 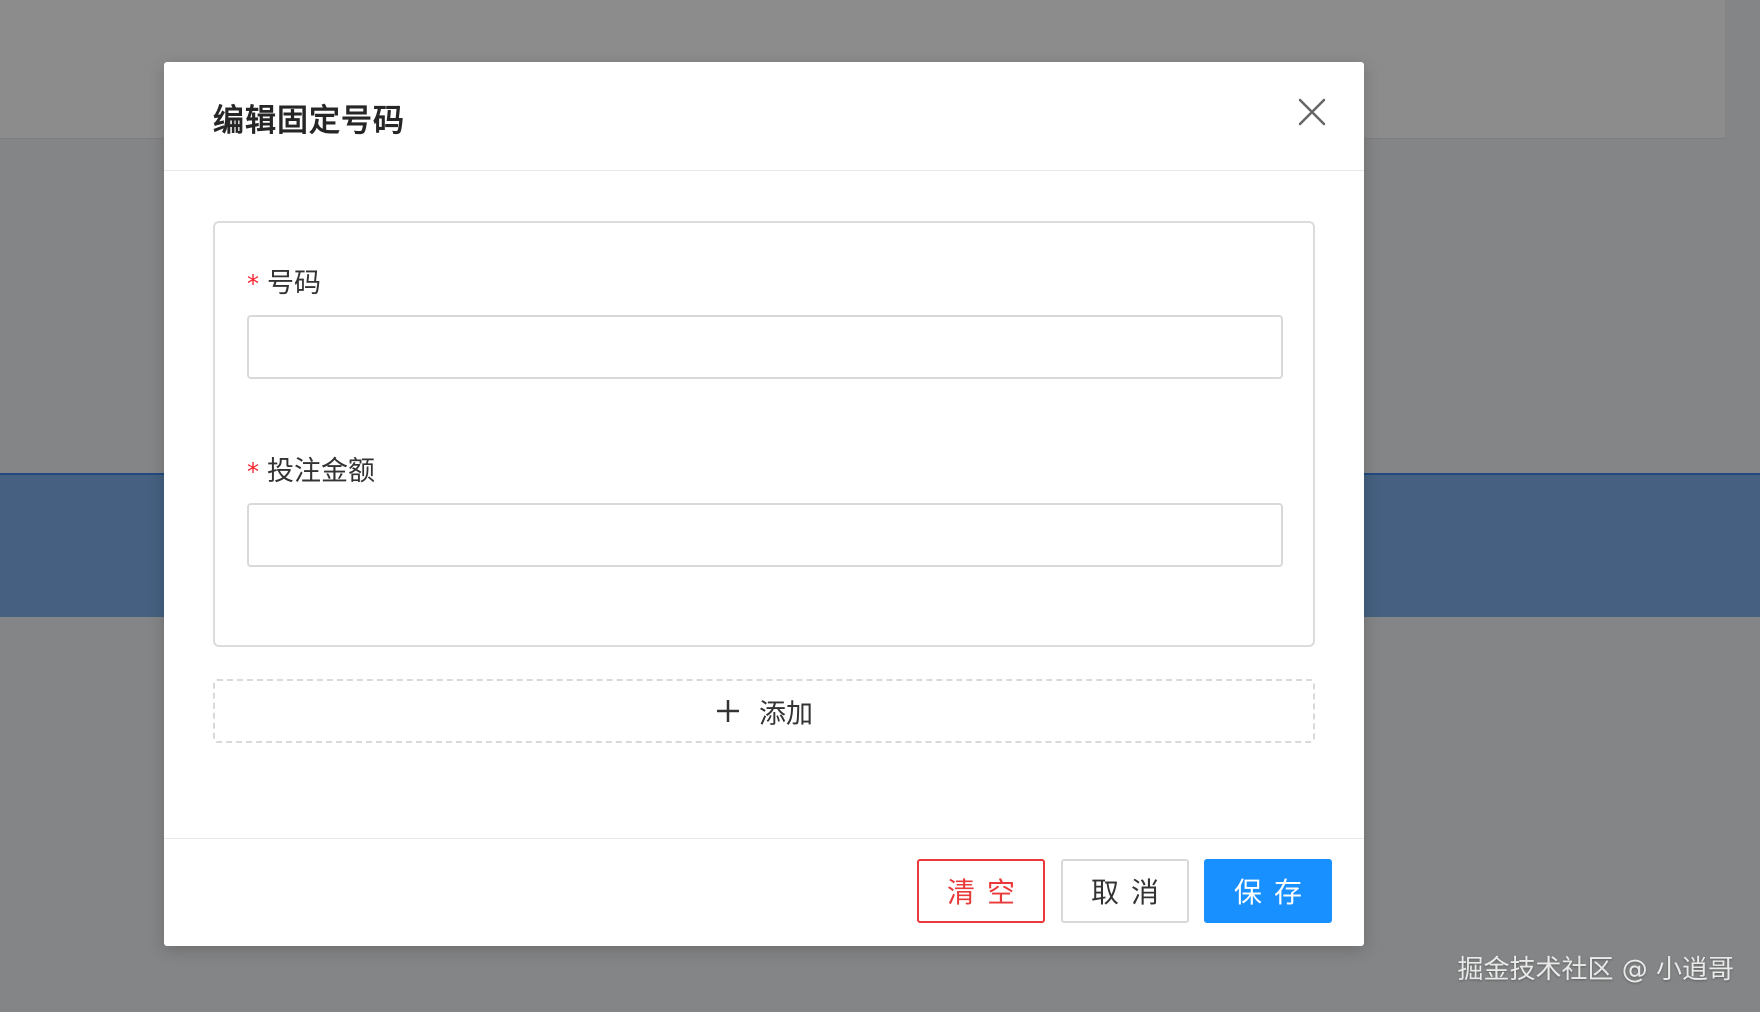 I want to click on save-button: 保存, so click(x=1268, y=891).